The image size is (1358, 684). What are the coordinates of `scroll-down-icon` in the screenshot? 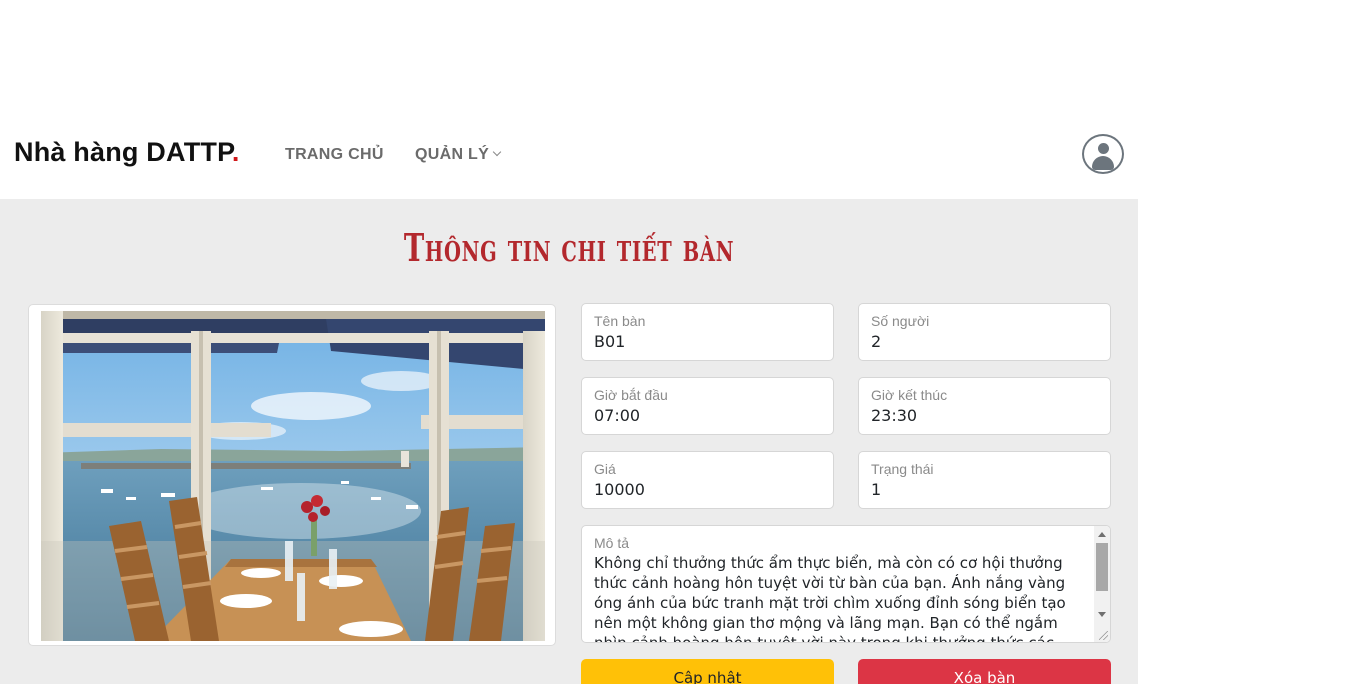 It's located at (1102, 614).